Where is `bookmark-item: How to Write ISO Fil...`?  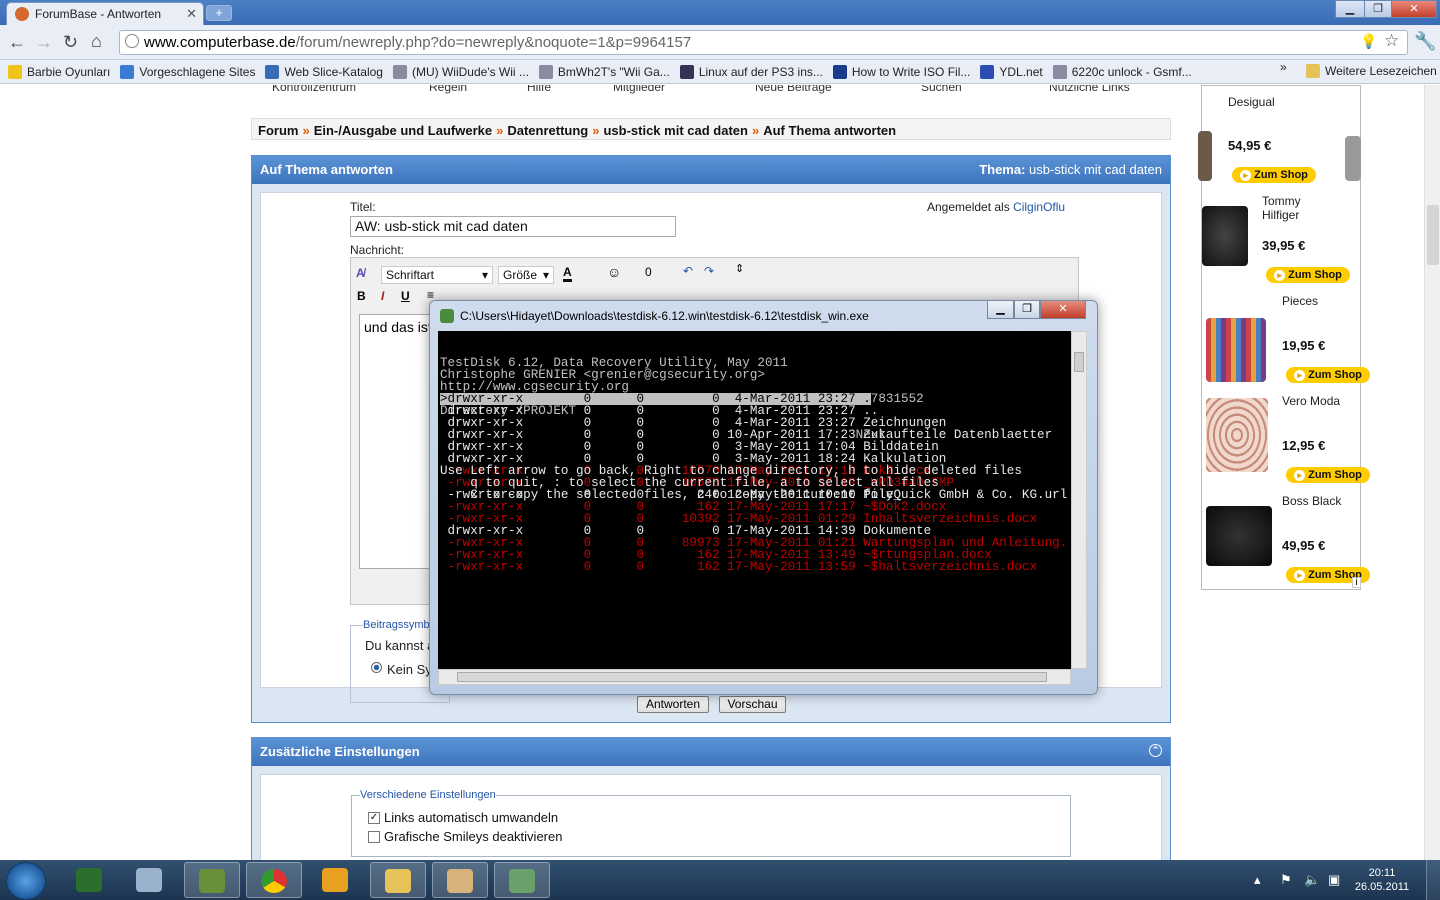
bookmark-item: How to Write ISO Fil... is located at coordinates (901, 71).